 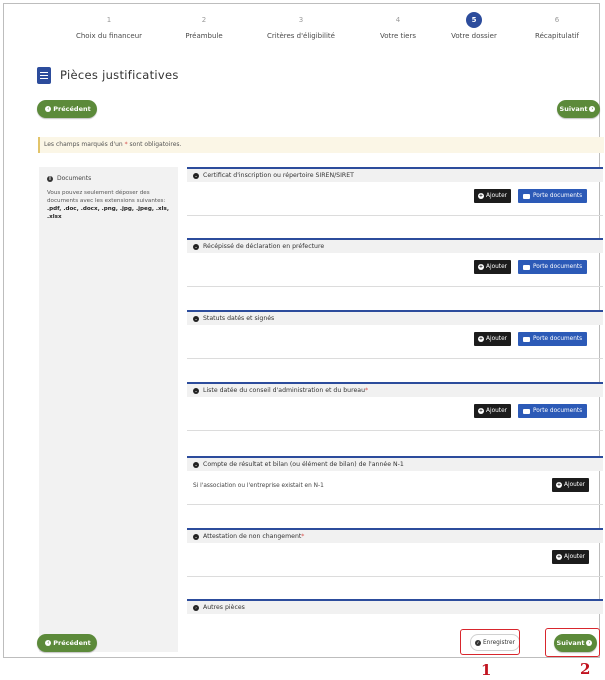 I want to click on step-label: Critères d'éligibilité, so click(x=301, y=36).